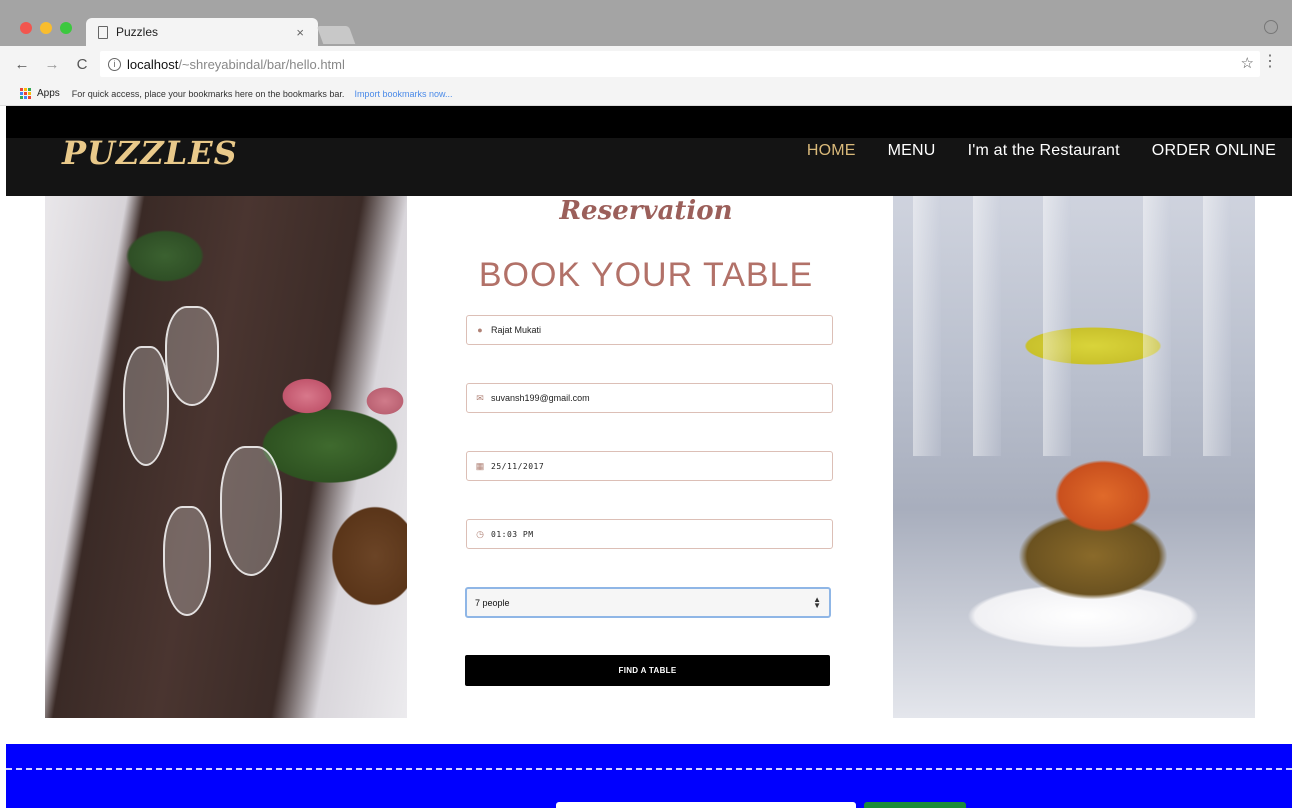 The width and height of the screenshot is (1292, 808). Describe the element at coordinates (649, 769) in the screenshot. I see `footer-divider` at that location.